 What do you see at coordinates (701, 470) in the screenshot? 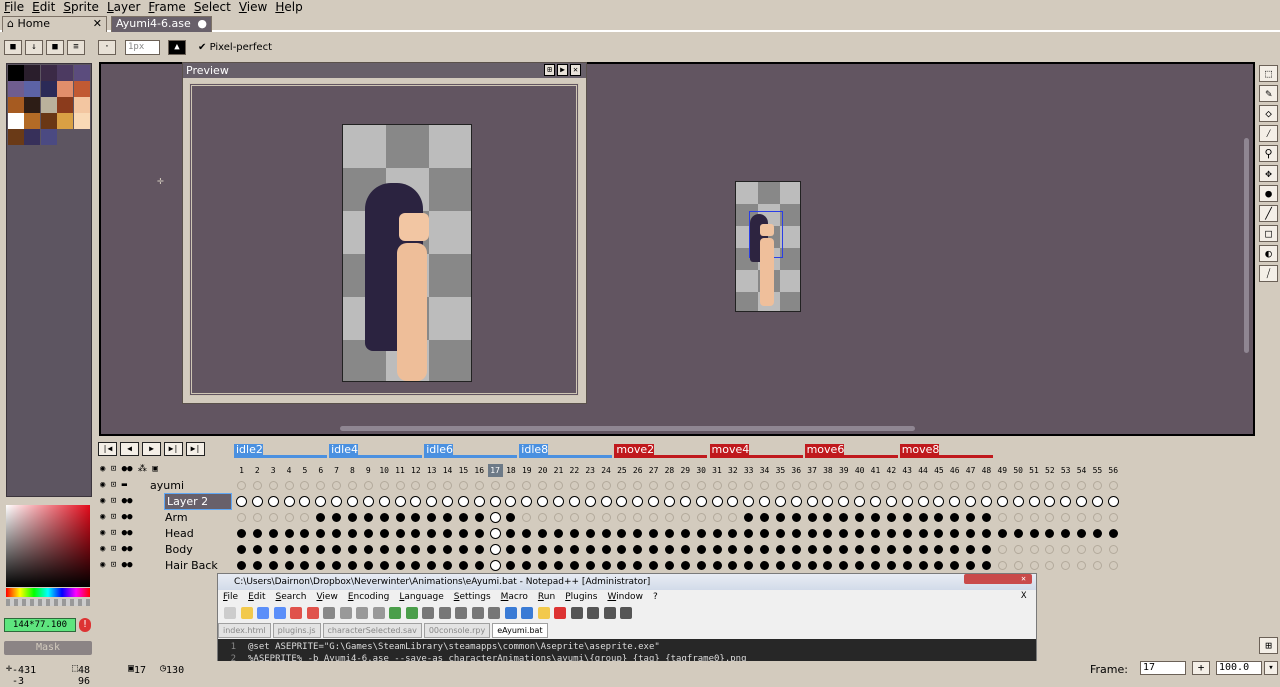
I see `frame-header: 30` at bounding box center [701, 470].